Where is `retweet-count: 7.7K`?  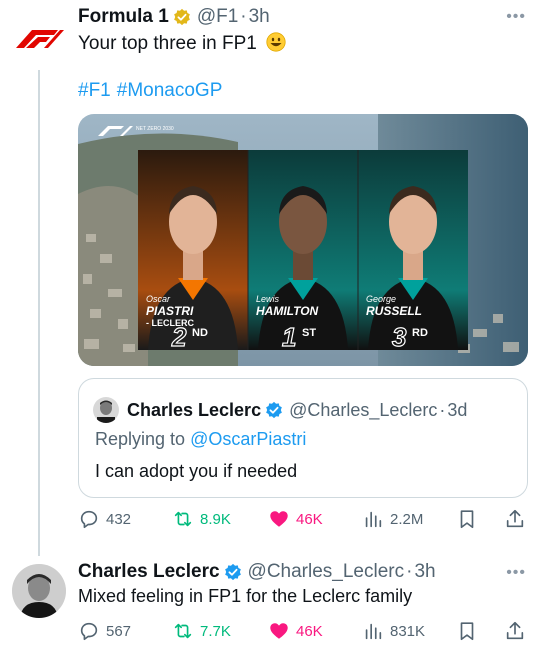 retweet-count: 7.7K is located at coordinates (215, 631).